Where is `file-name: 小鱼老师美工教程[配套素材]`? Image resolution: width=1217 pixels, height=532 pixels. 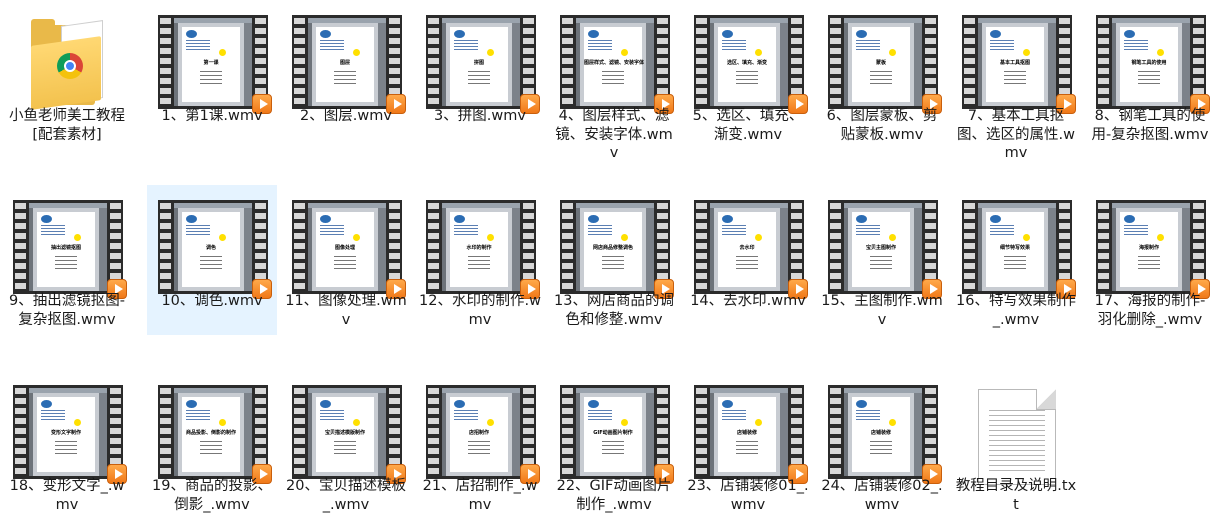
file-name: 小鱼老师美工教程[配套素材] is located at coordinates (67, 125).